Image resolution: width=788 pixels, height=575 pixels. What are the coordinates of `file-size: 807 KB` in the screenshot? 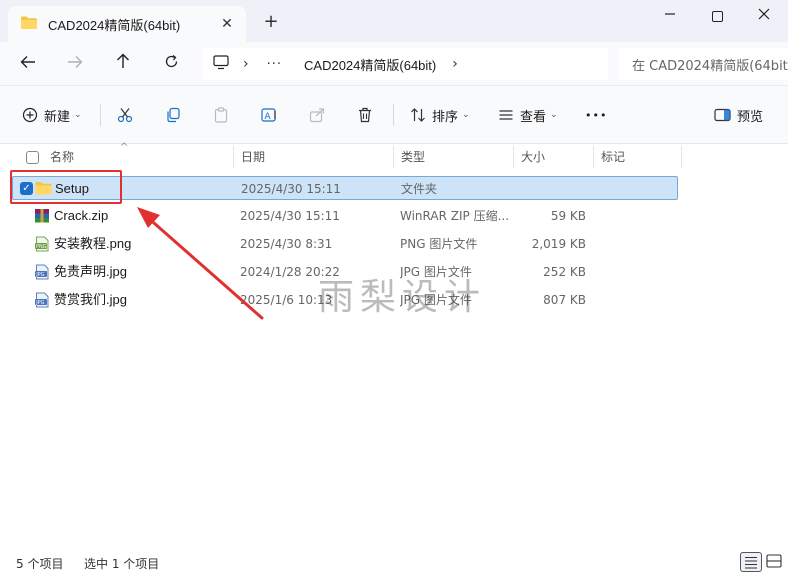 It's located at (564, 300).